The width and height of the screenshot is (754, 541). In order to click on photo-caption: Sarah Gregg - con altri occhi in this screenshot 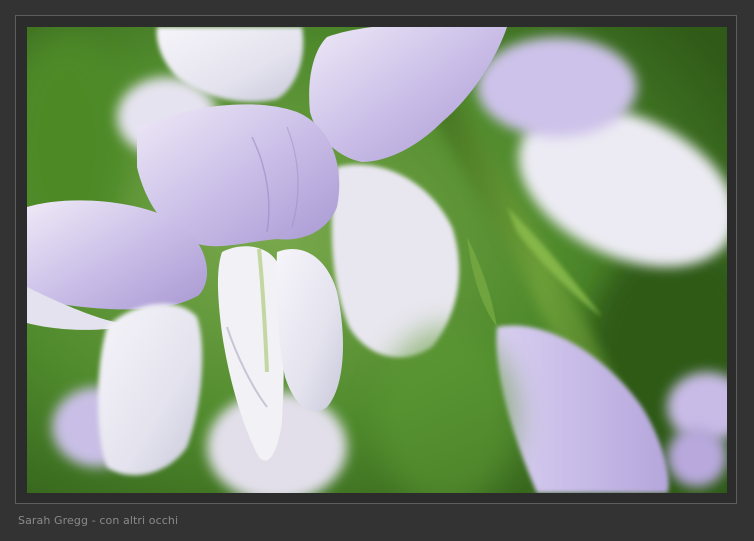, I will do `click(98, 520)`.